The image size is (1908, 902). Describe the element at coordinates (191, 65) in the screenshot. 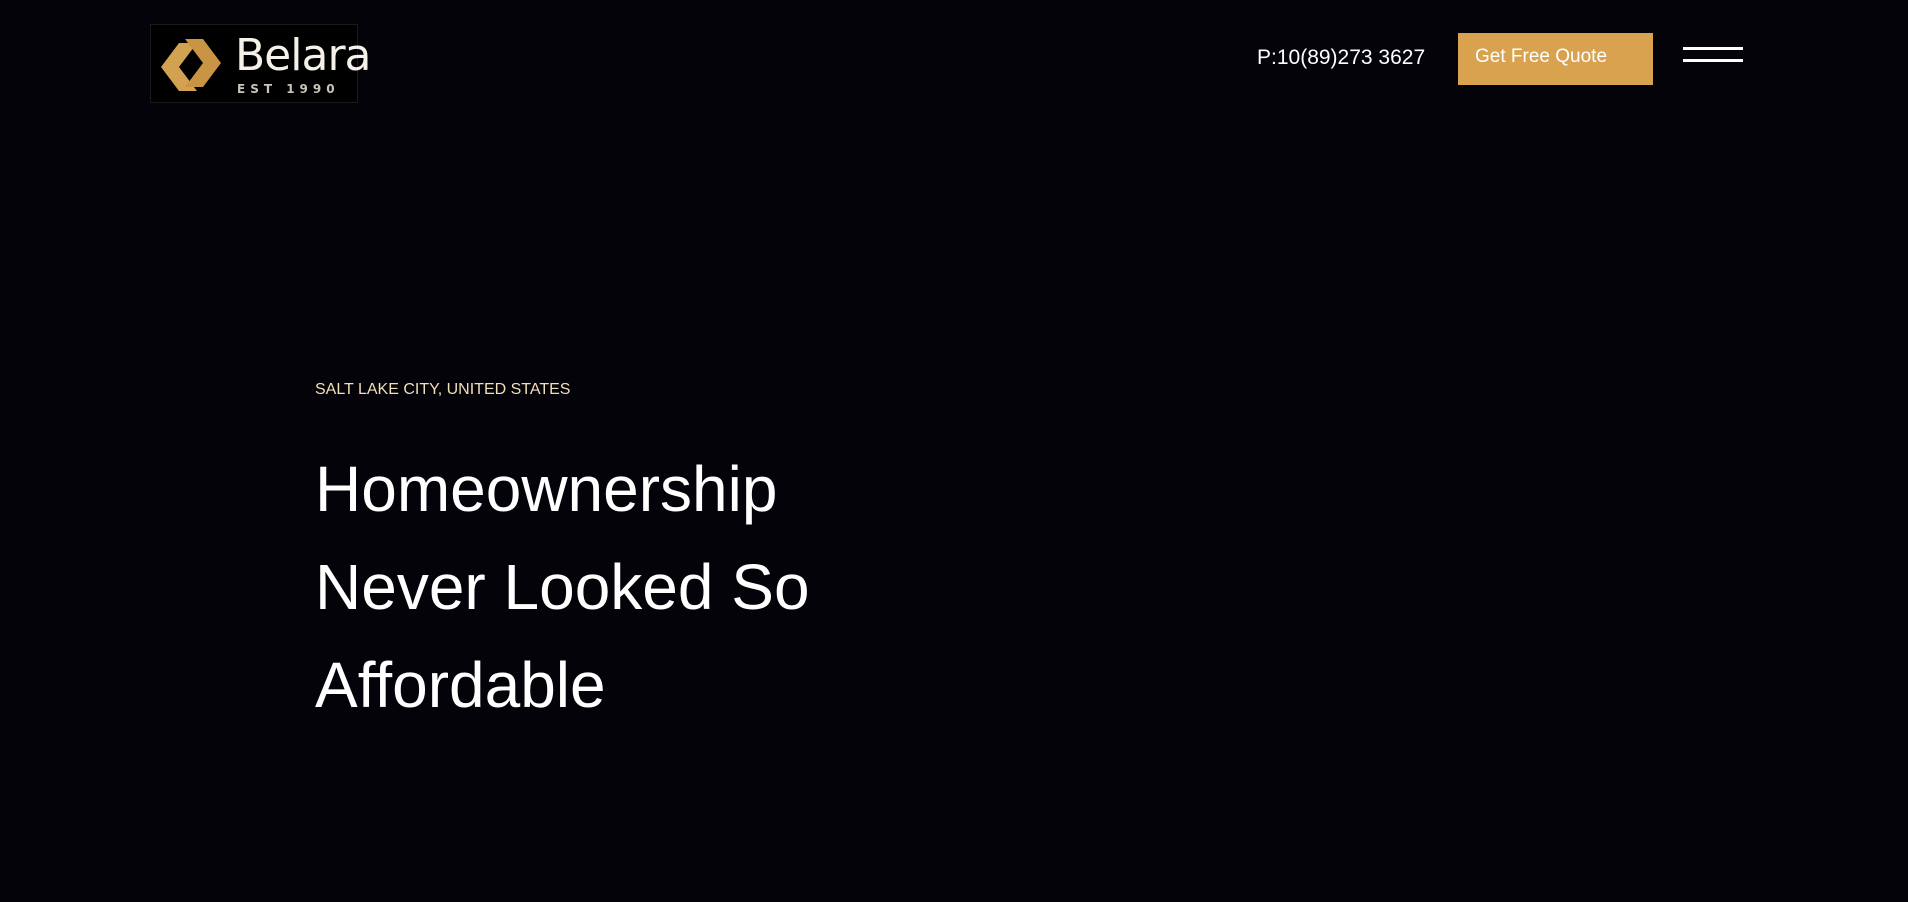

I see `brand-mark-icon` at that location.